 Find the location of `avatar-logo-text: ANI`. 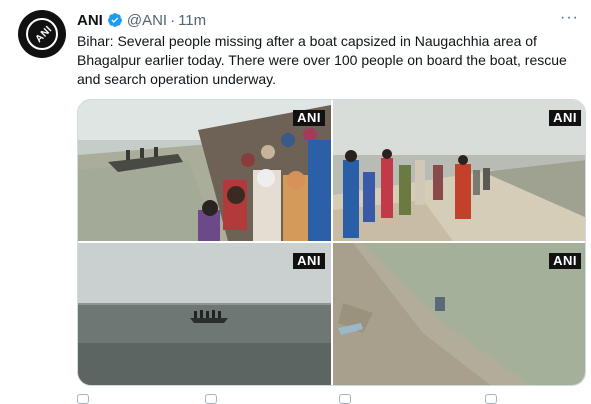

avatar-logo-text: ANI is located at coordinates (44, 34).